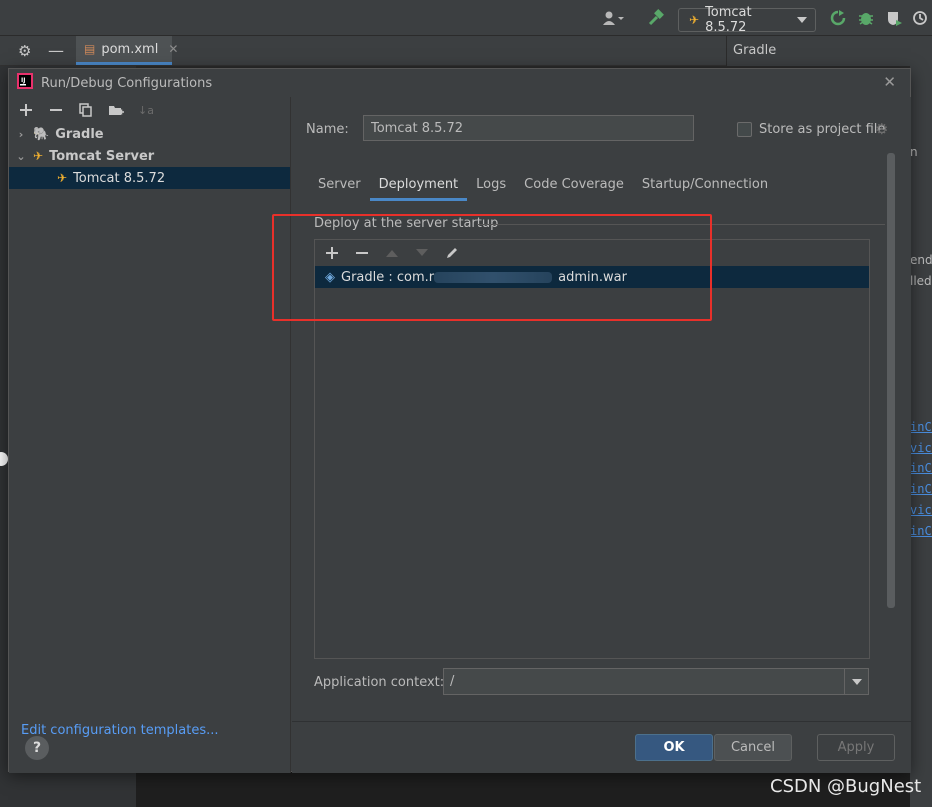 The width and height of the screenshot is (932, 807). I want to click on move-down-icon, so click(422, 253).